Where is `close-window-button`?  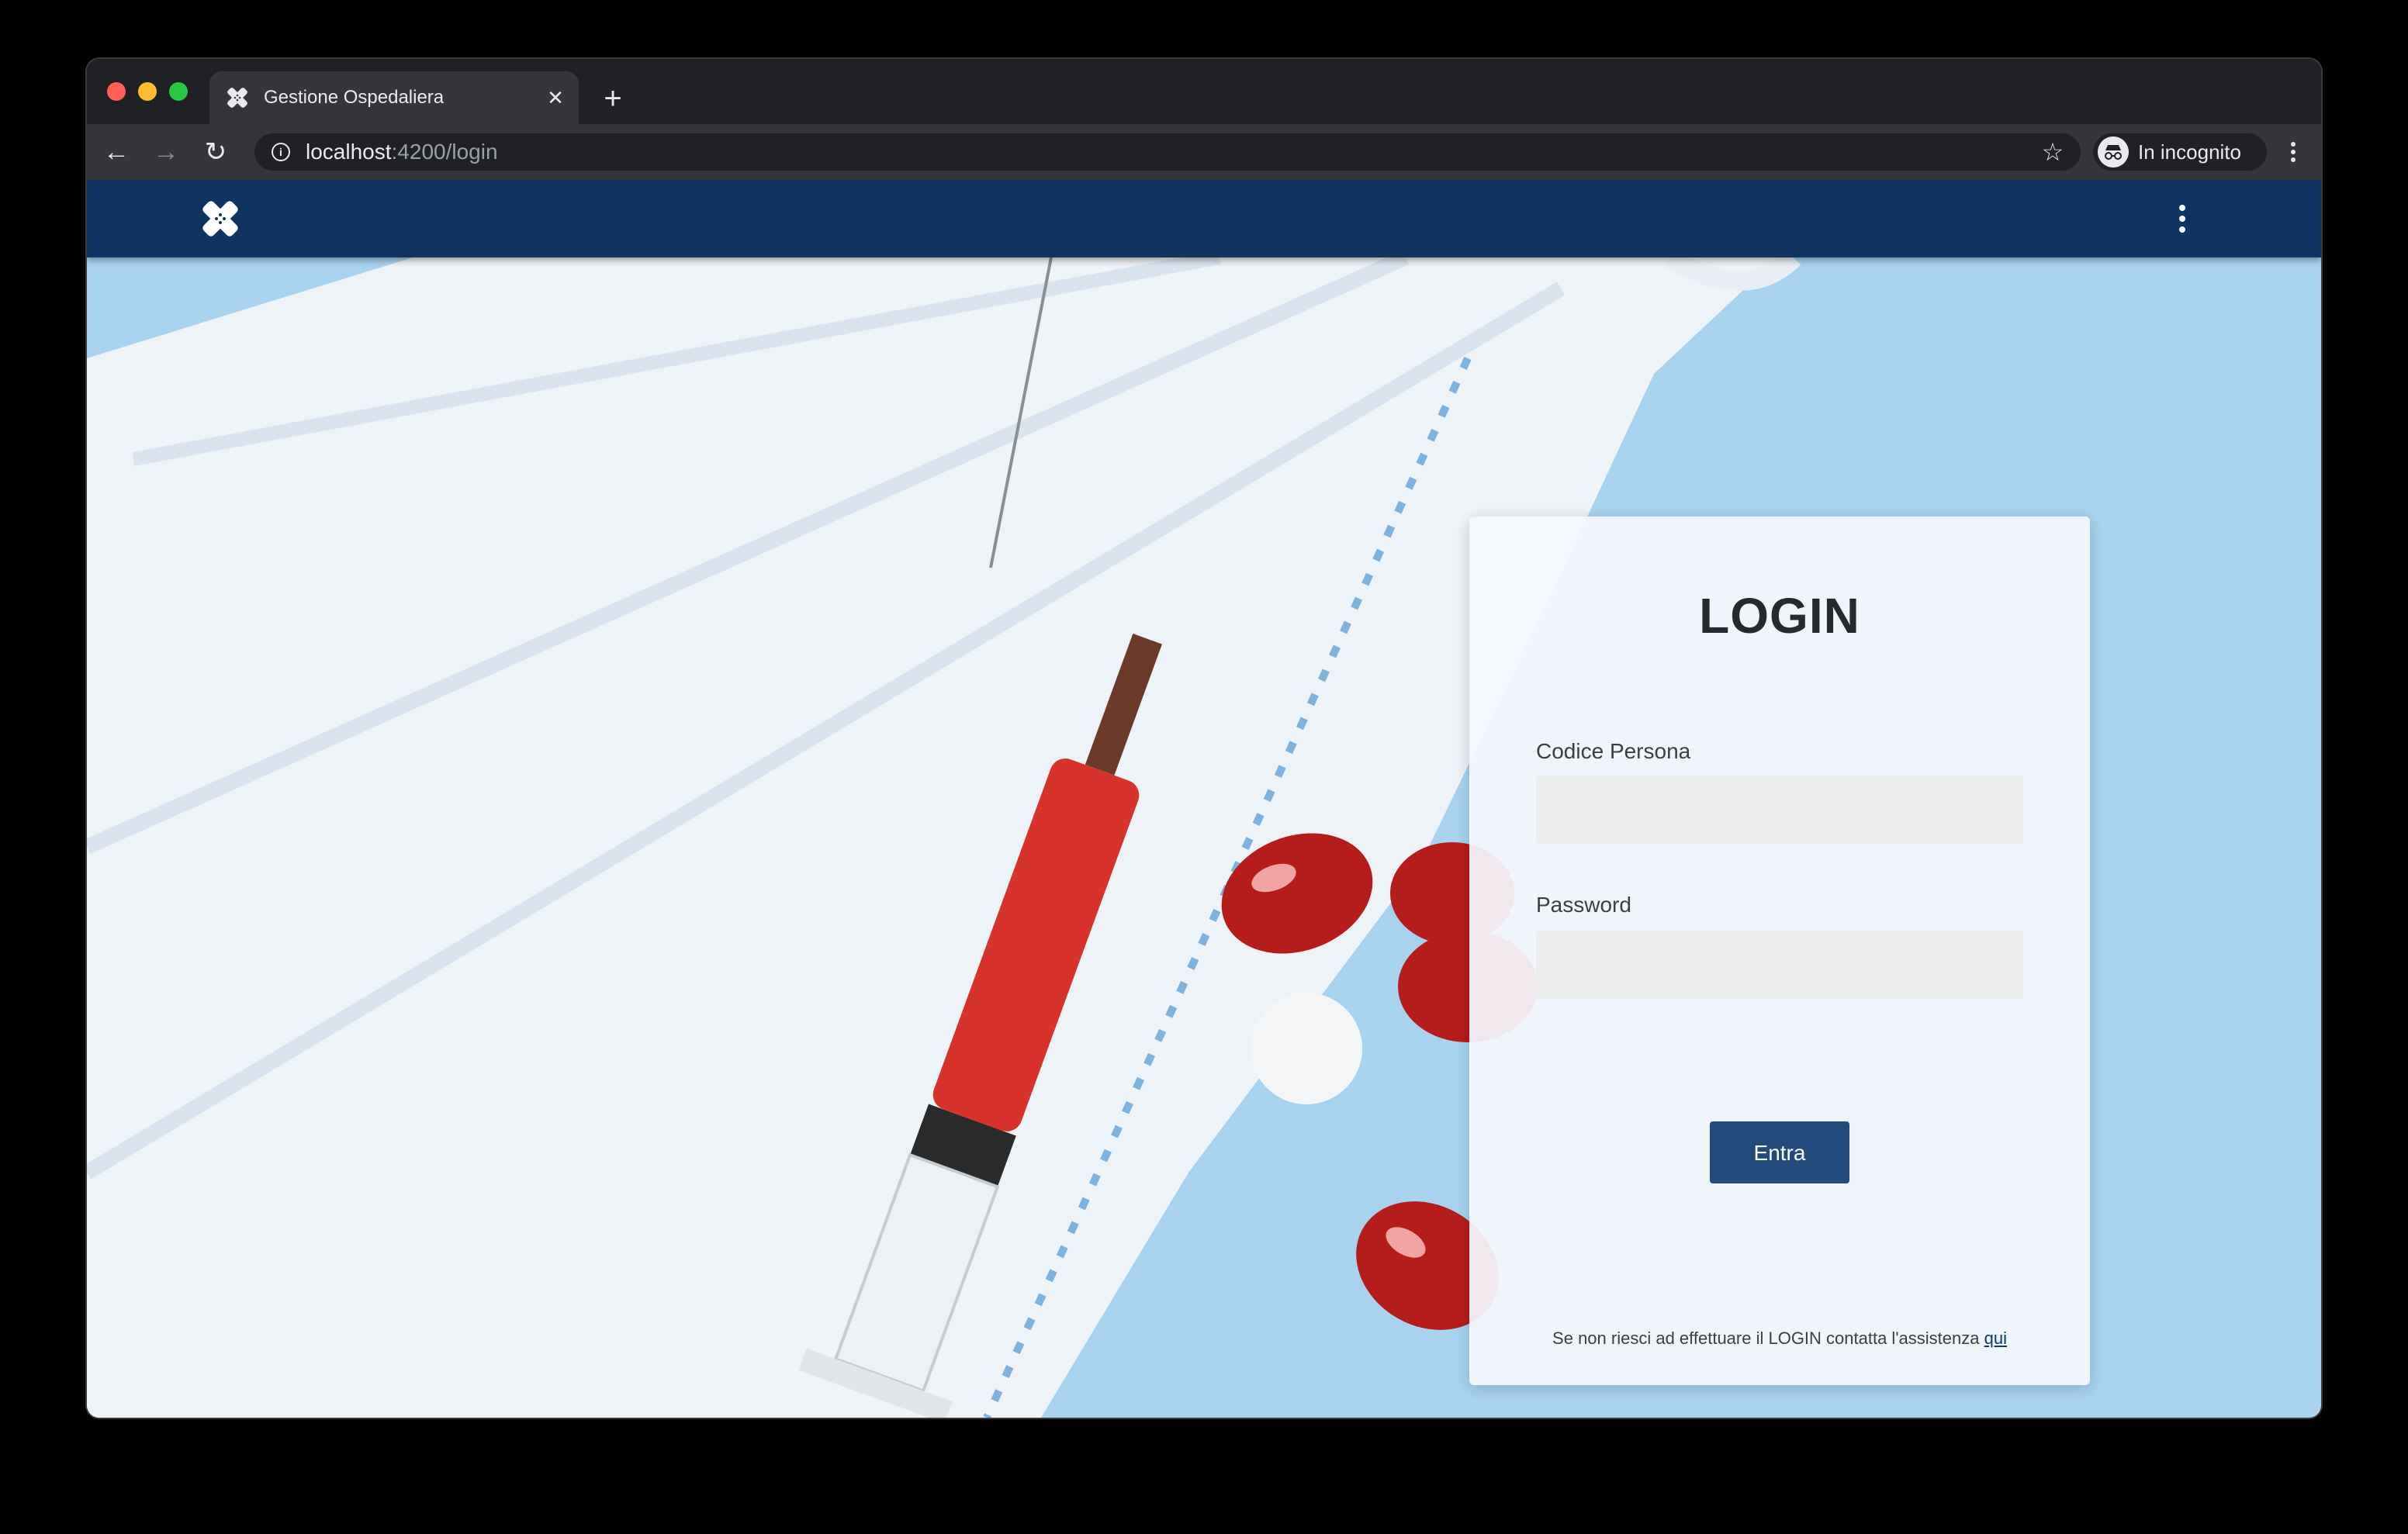
close-window-button is located at coordinates (116, 91).